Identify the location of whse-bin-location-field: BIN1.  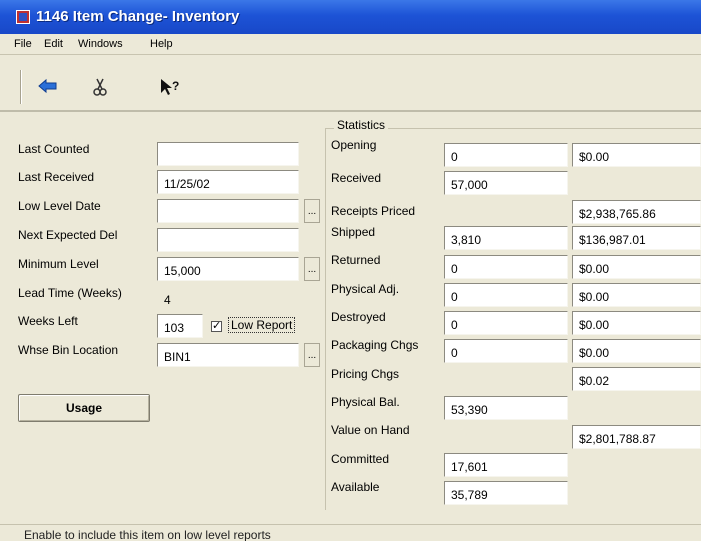
(228, 355).